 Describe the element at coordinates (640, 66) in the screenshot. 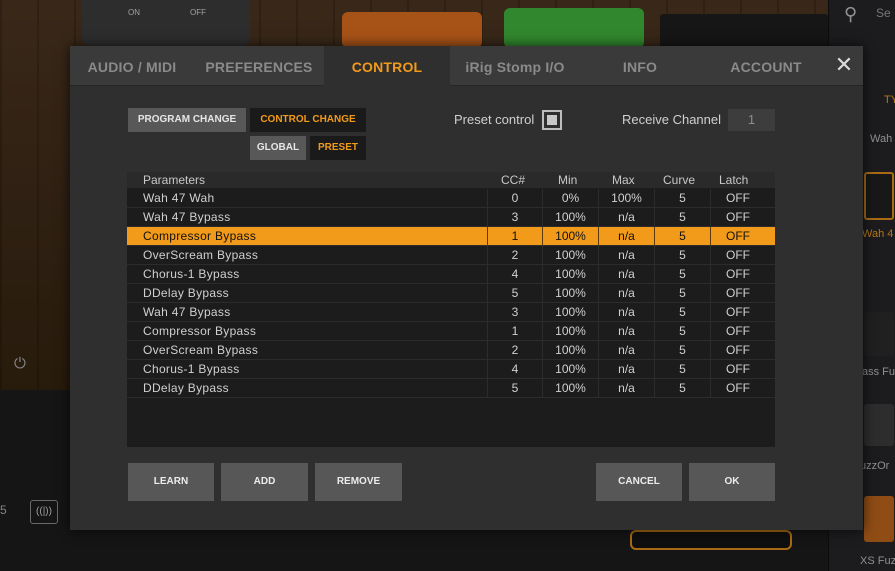

I see `tab-info: INFO` at that location.